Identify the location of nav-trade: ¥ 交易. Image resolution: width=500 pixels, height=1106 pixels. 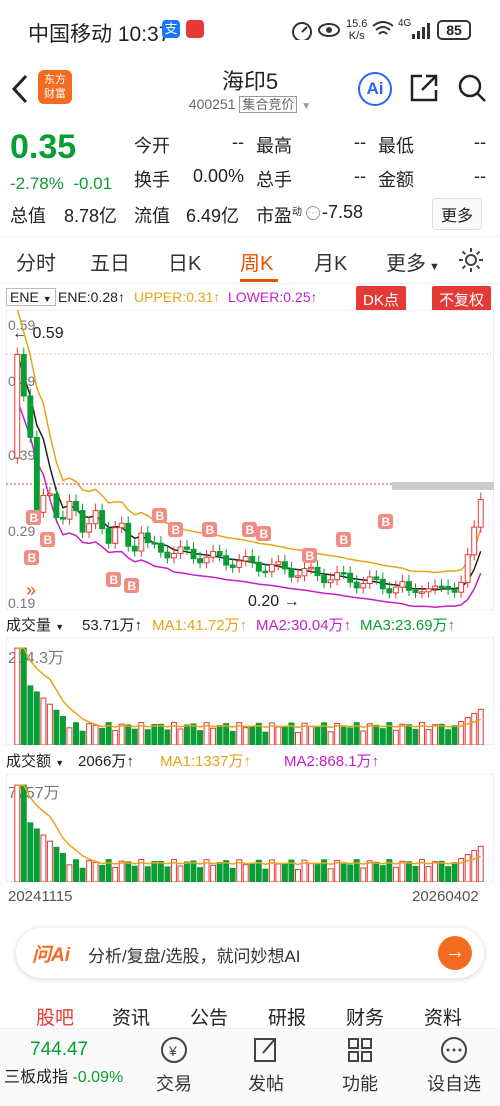
(174, 1065).